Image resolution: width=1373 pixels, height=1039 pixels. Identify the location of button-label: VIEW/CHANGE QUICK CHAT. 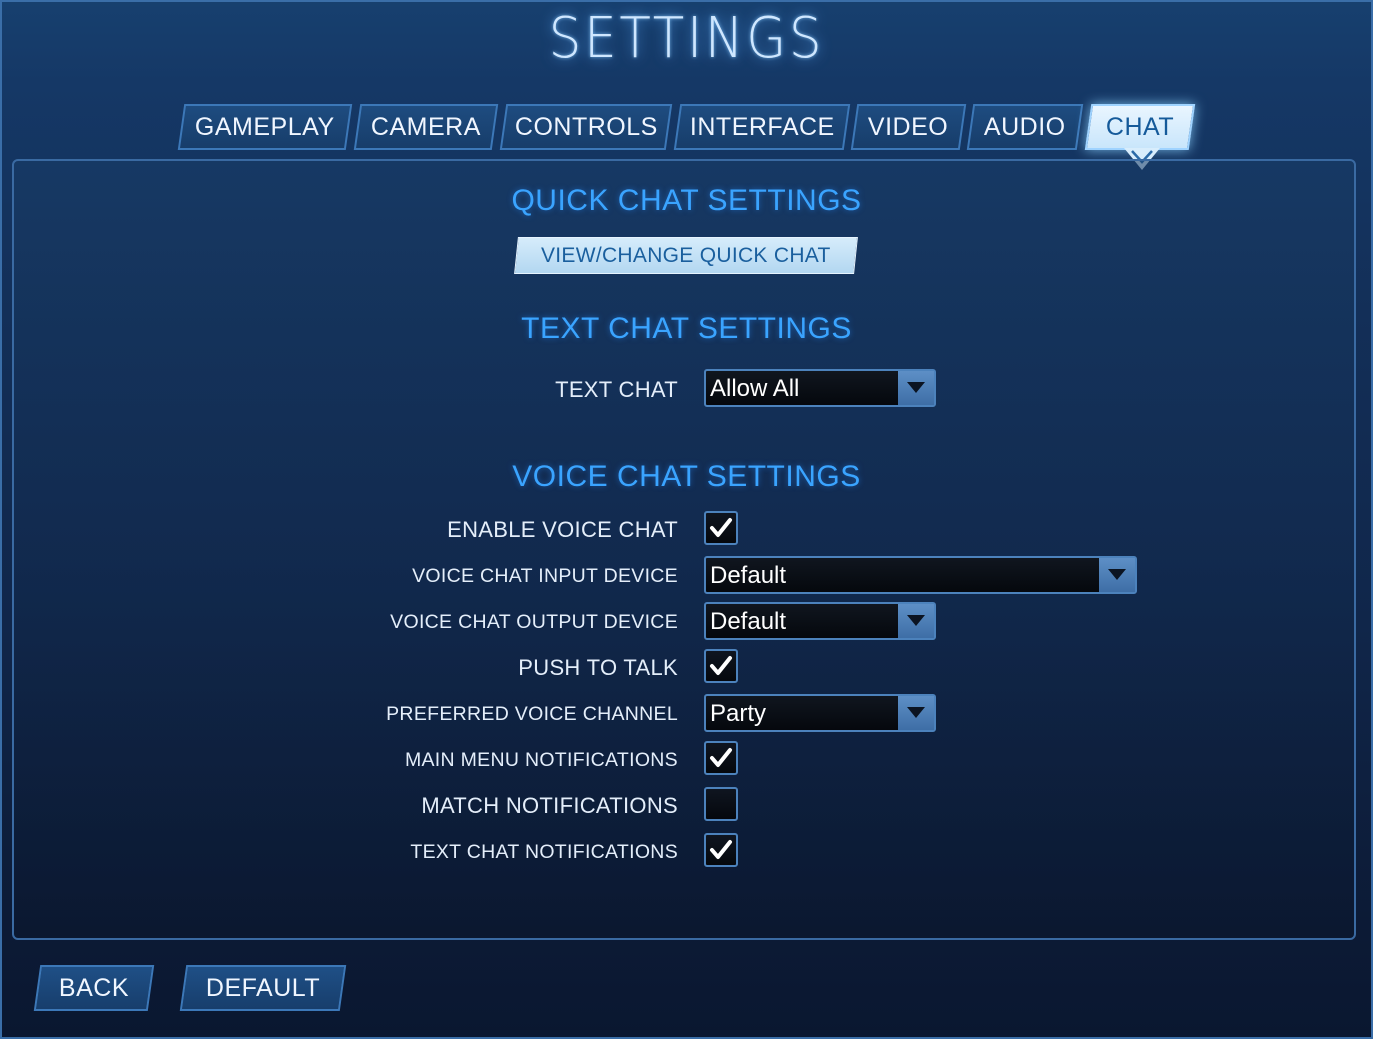
(686, 255).